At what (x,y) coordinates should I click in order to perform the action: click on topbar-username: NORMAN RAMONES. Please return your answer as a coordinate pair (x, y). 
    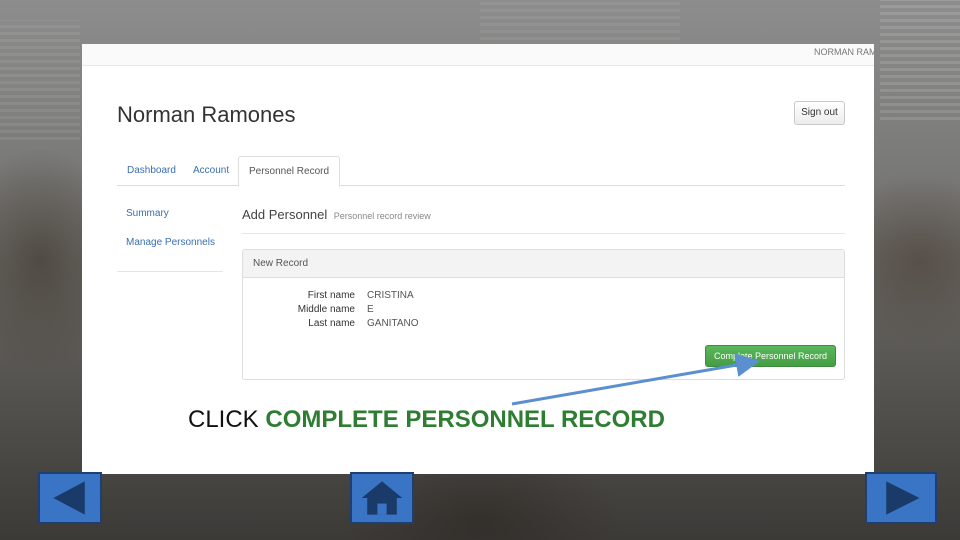
    Looking at the image, I should click on (844, 52).